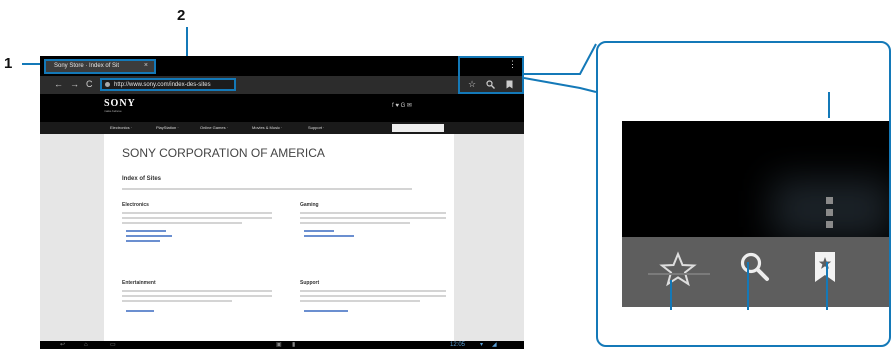  I want to click on browser-tab-title: Sony Store · Index of Sit, so click(87, 66).